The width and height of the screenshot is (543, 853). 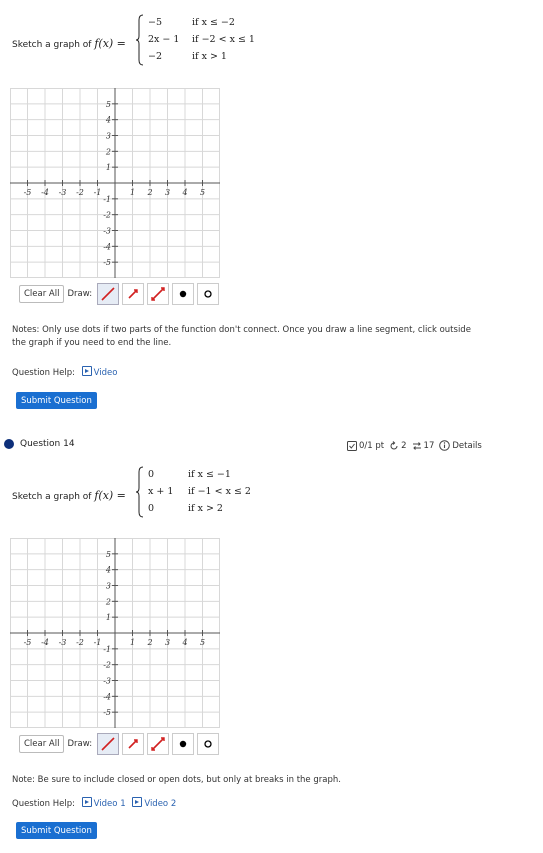 I want to click on q13-video-link: Video, so click(x=99, y=372).